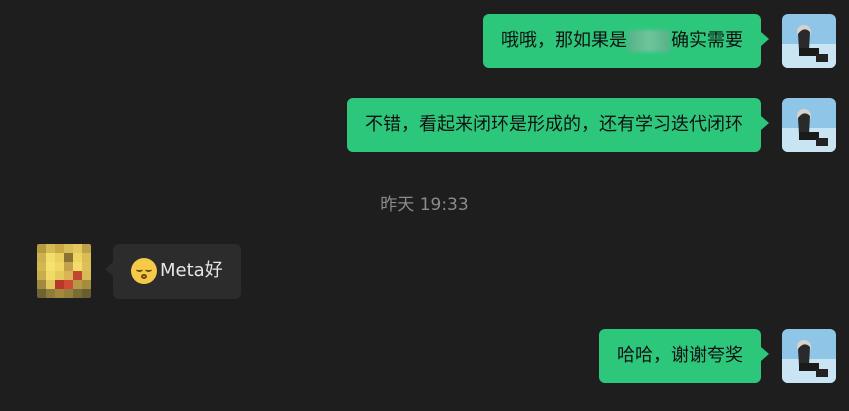 Image resolution: width=849 pixels, height=411 pixels. I want to click on outgoing-message-1: 哦哦，那如果是 确实需要, so click(626, 41).